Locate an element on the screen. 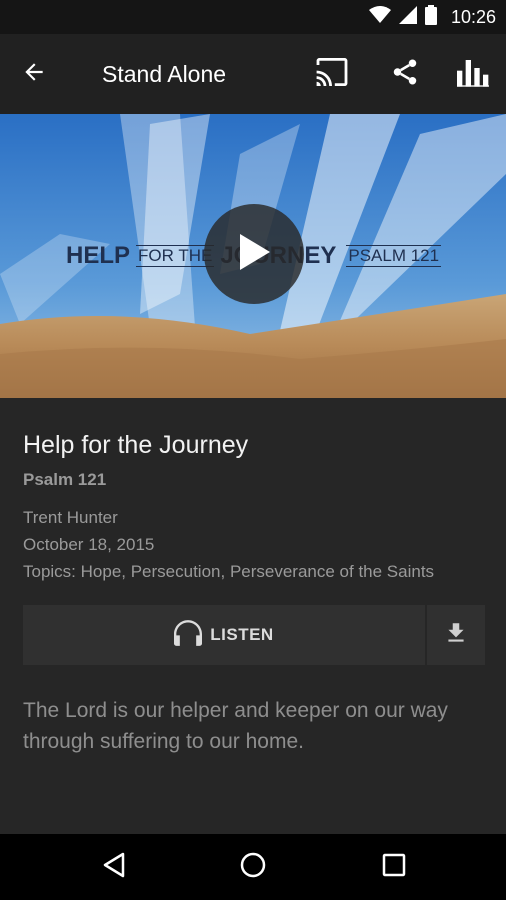 This screenshot has height=900, width=506. stats-button is located at coordinates (473, 74).